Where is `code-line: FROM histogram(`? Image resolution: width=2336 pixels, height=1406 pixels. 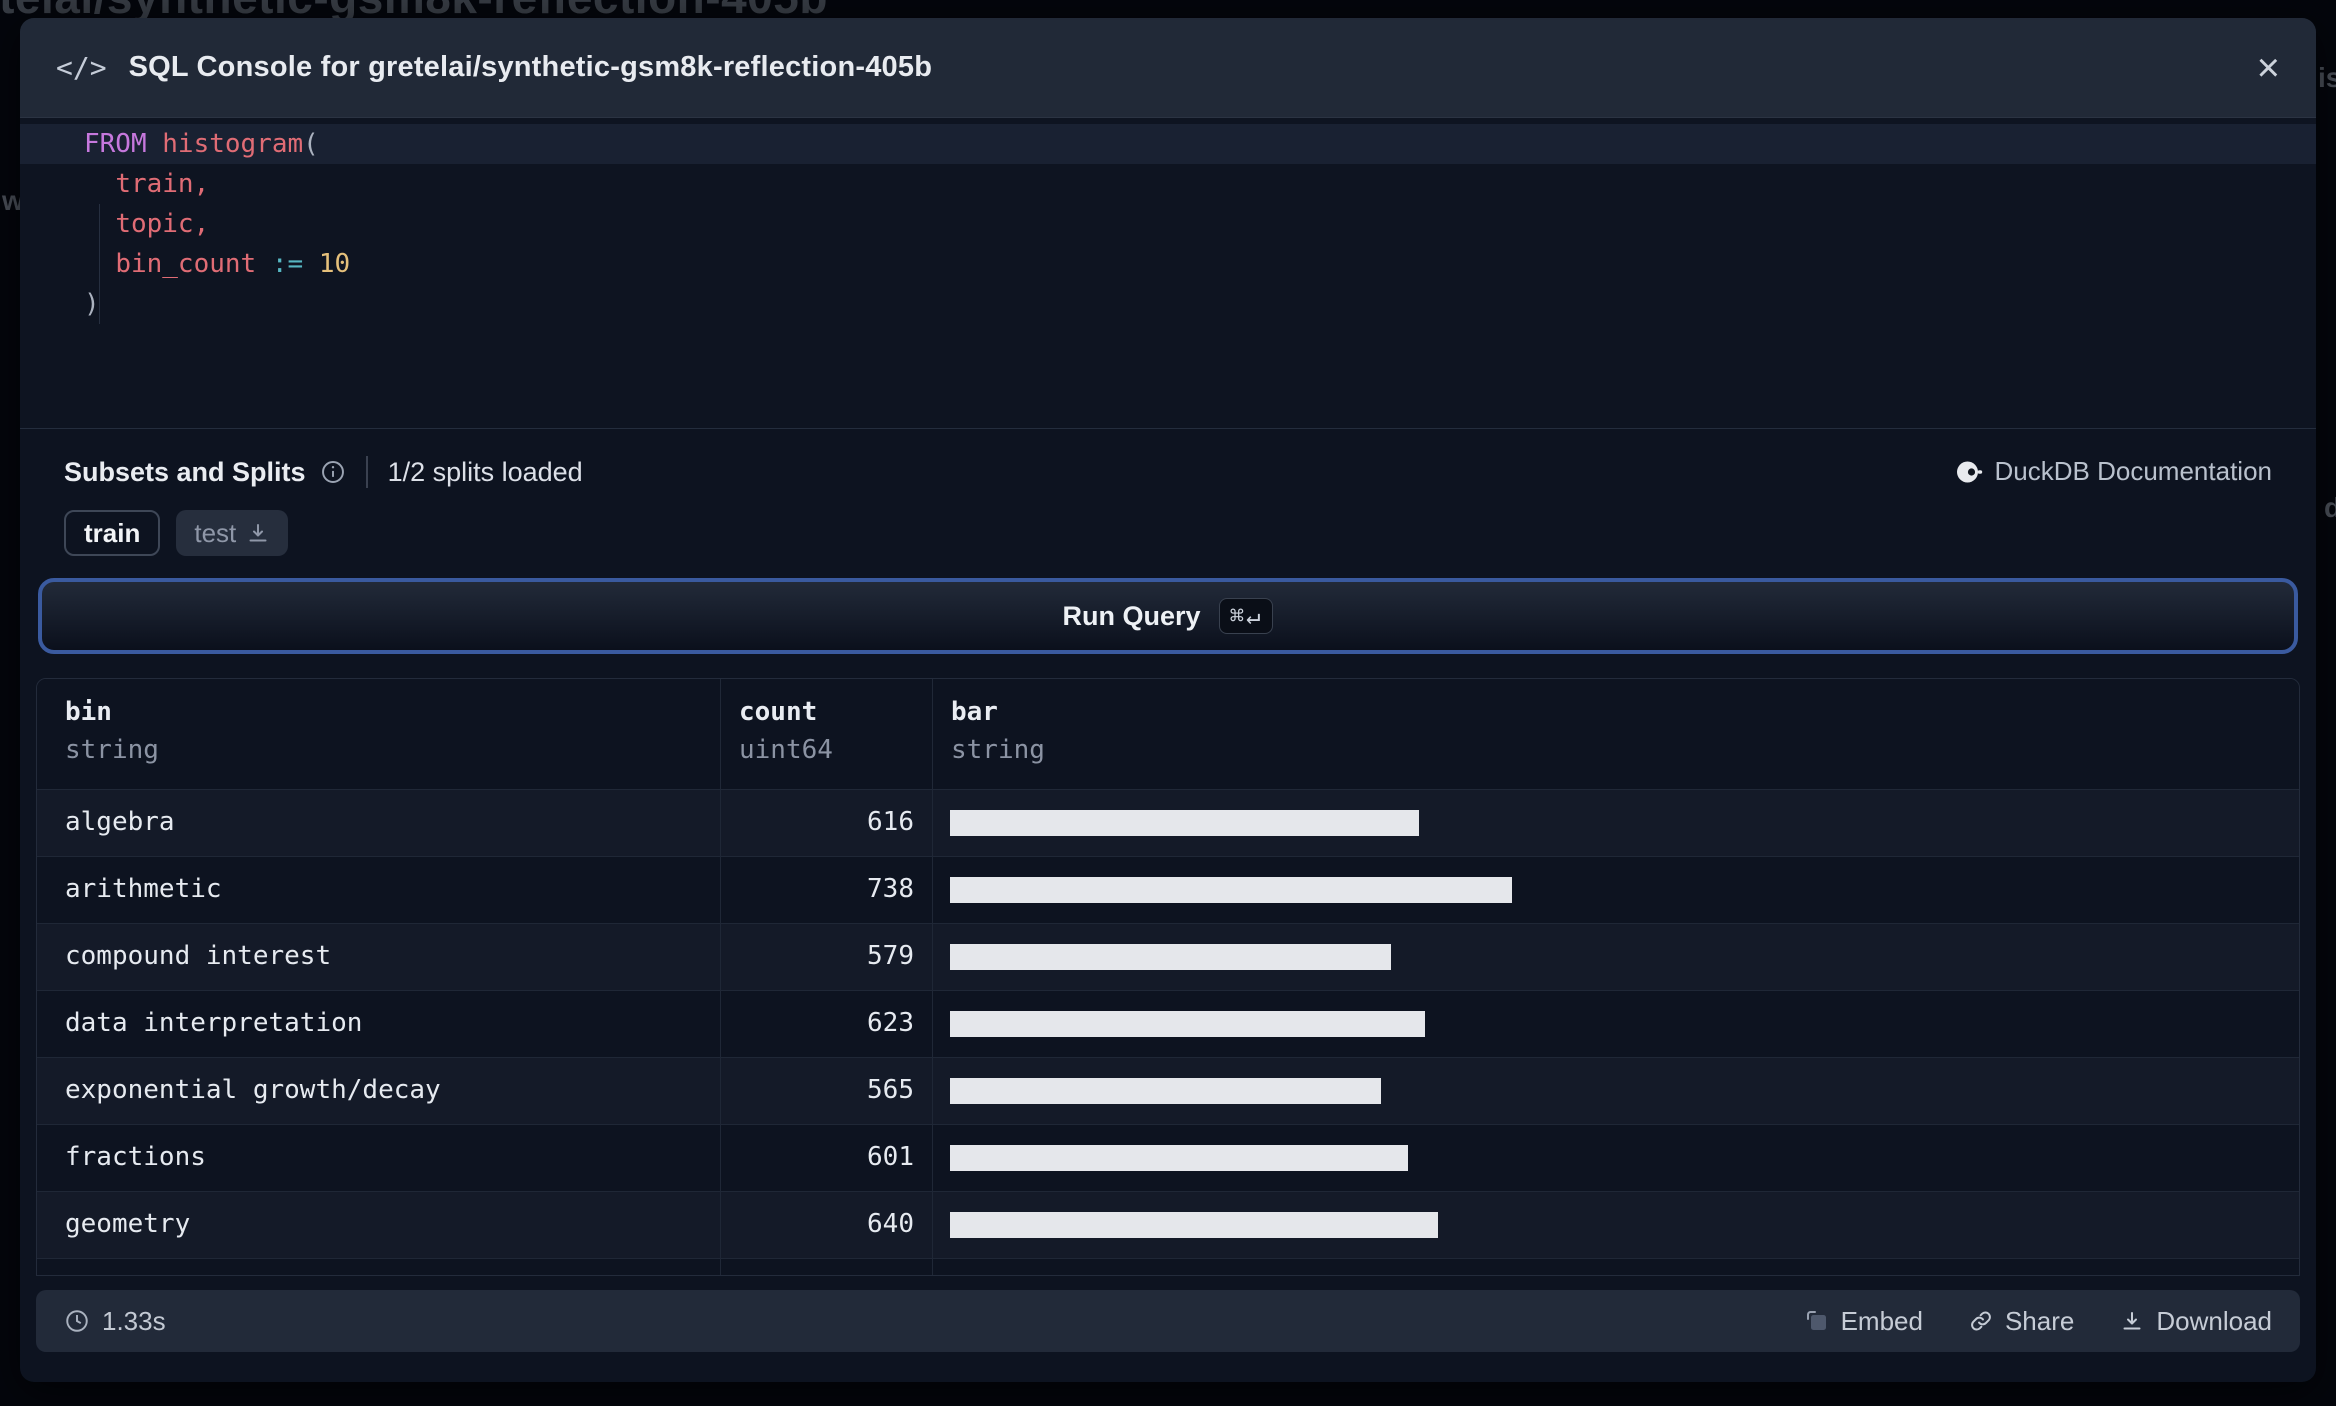 code-line: FROM histogram( is located at coordinates (1168, 144).